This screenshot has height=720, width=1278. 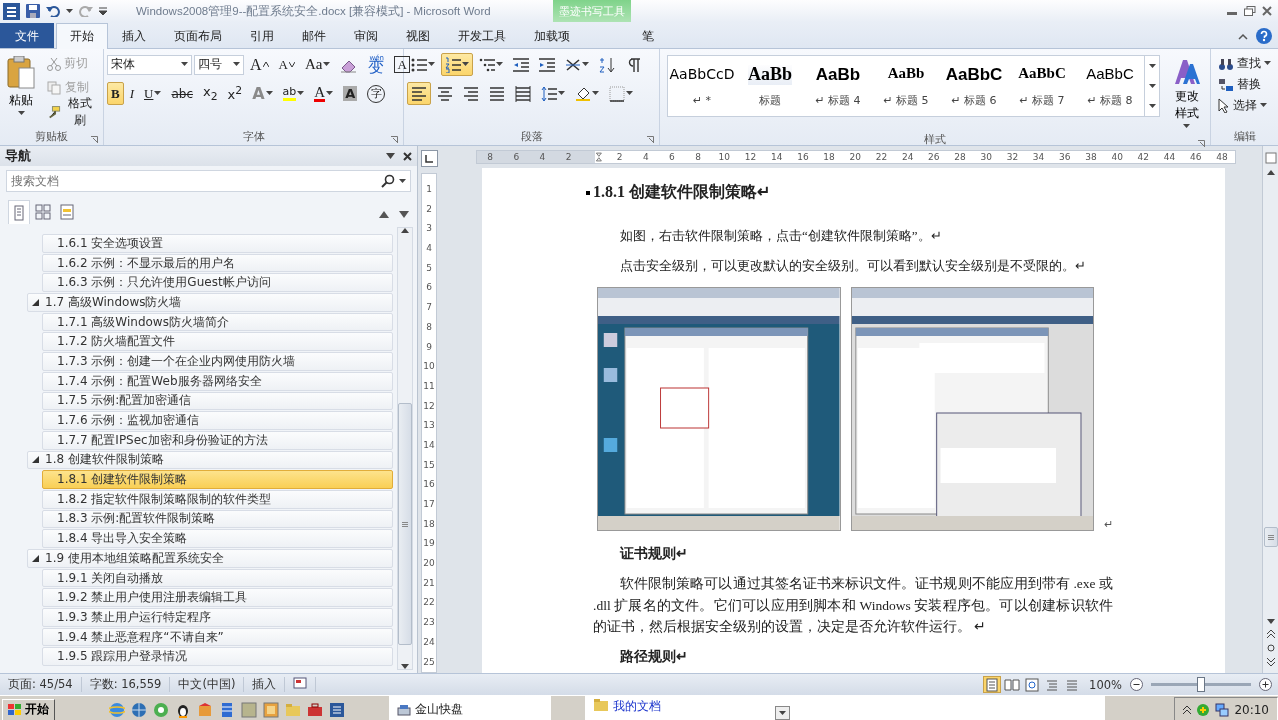 I want to click on ribbon-tab: 视图, so click(x=418, y=35).